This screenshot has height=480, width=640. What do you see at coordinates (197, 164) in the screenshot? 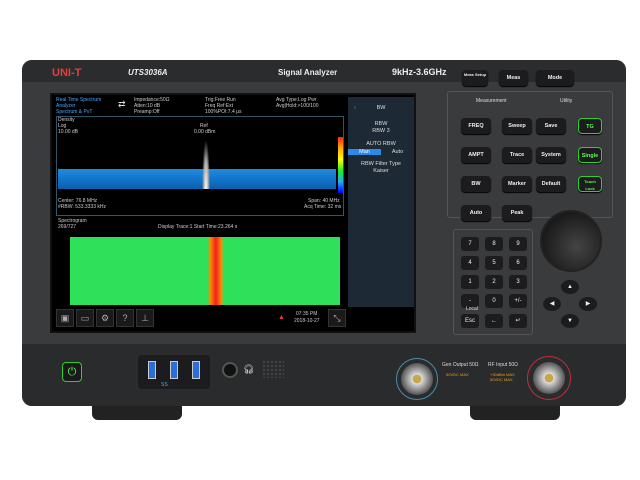
I see `spectrum-density-plot` at bounding box center [197, 164].